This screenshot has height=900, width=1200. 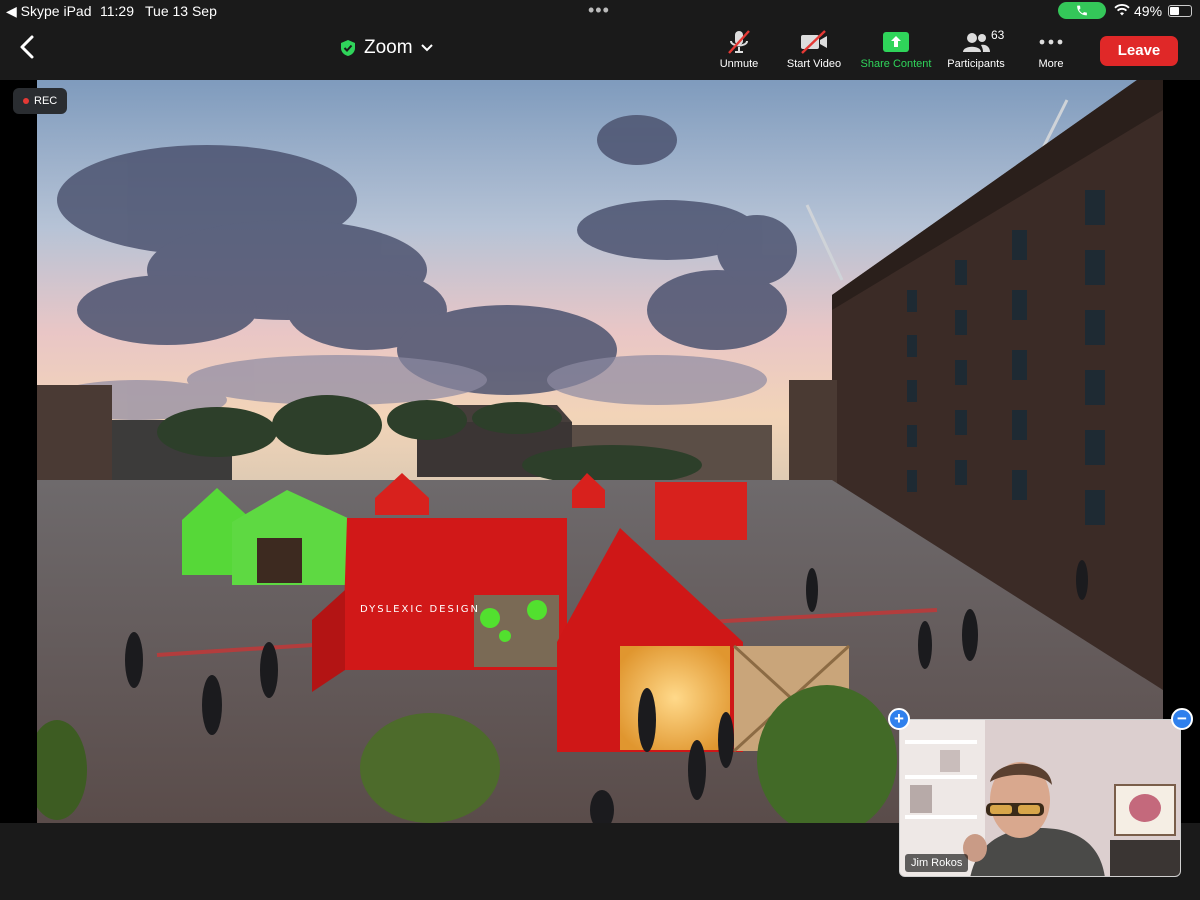 What do you see at coordinates (739, 42) in the screenshot?
I see `microphone-muted-icon` at bounding box center [739, 42].